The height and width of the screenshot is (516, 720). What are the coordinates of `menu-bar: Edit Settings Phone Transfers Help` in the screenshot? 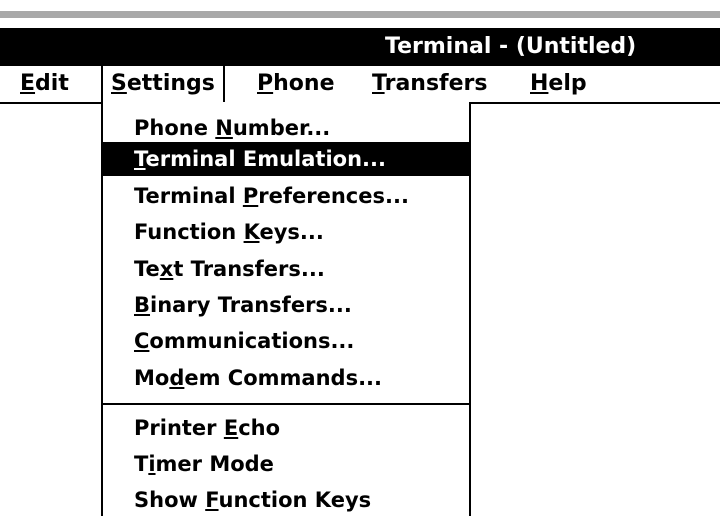 It's located at (360, 85).